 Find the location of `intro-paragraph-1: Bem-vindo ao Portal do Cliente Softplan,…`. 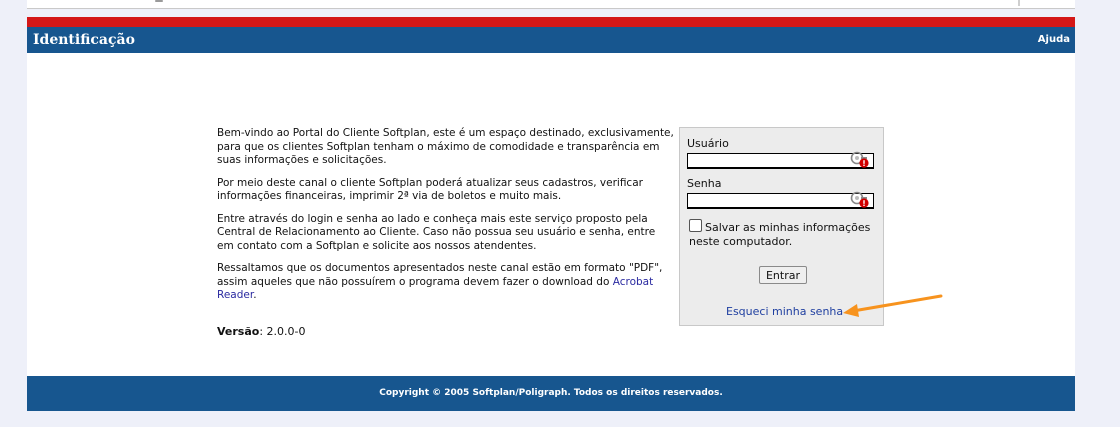

intro-paragraph-1: Bem-vindo ao Portal do Cliente Softplan,… is located at coordinates (445, 146).